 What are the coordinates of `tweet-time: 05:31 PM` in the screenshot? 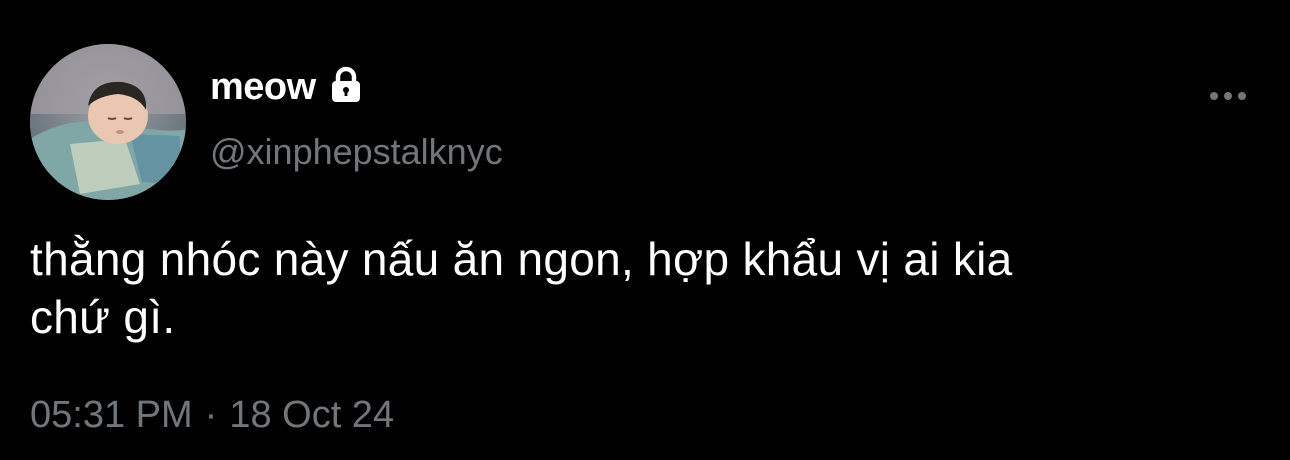 It's located at (111, 415).